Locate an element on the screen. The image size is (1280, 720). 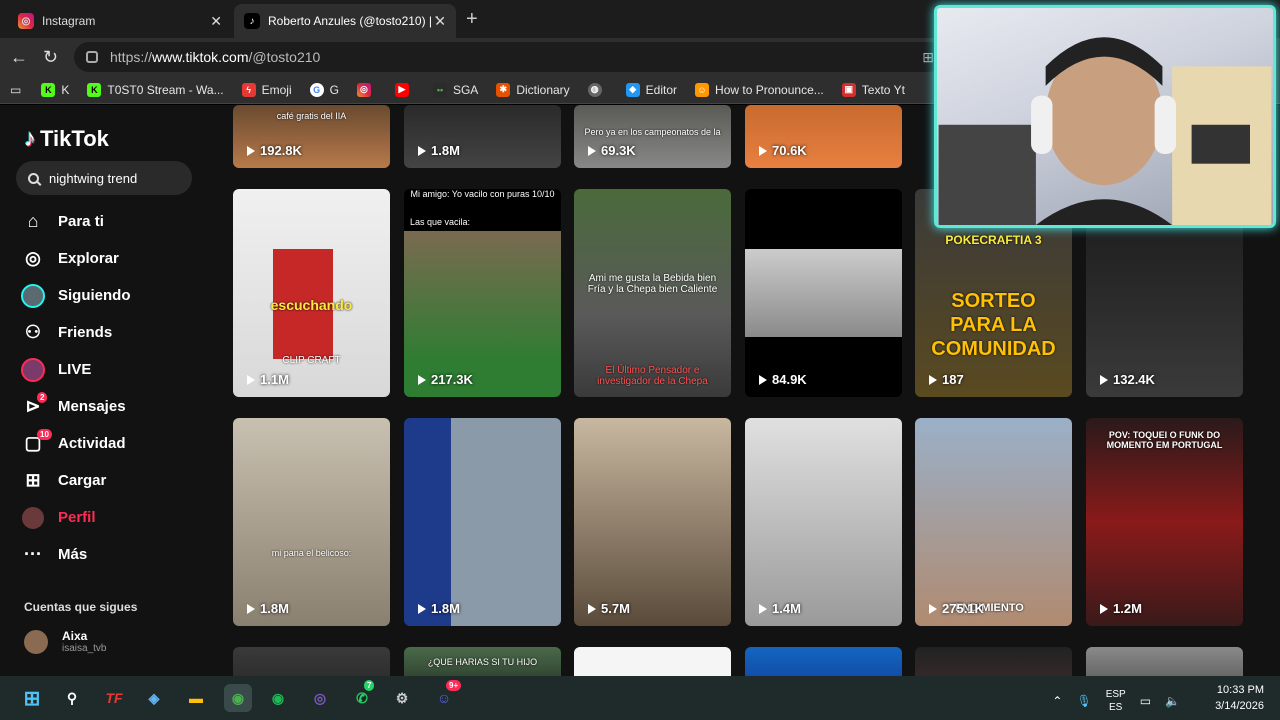
new-tab-button: + is located at coordinates (472, 19).